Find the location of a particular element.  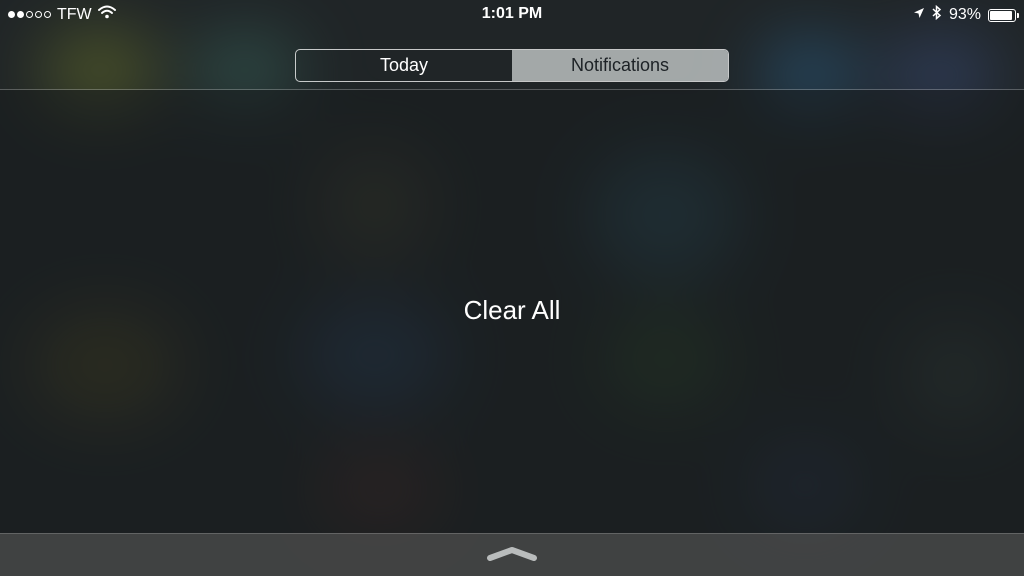

battery-percent: 93% is located at coordinates (964, 14).